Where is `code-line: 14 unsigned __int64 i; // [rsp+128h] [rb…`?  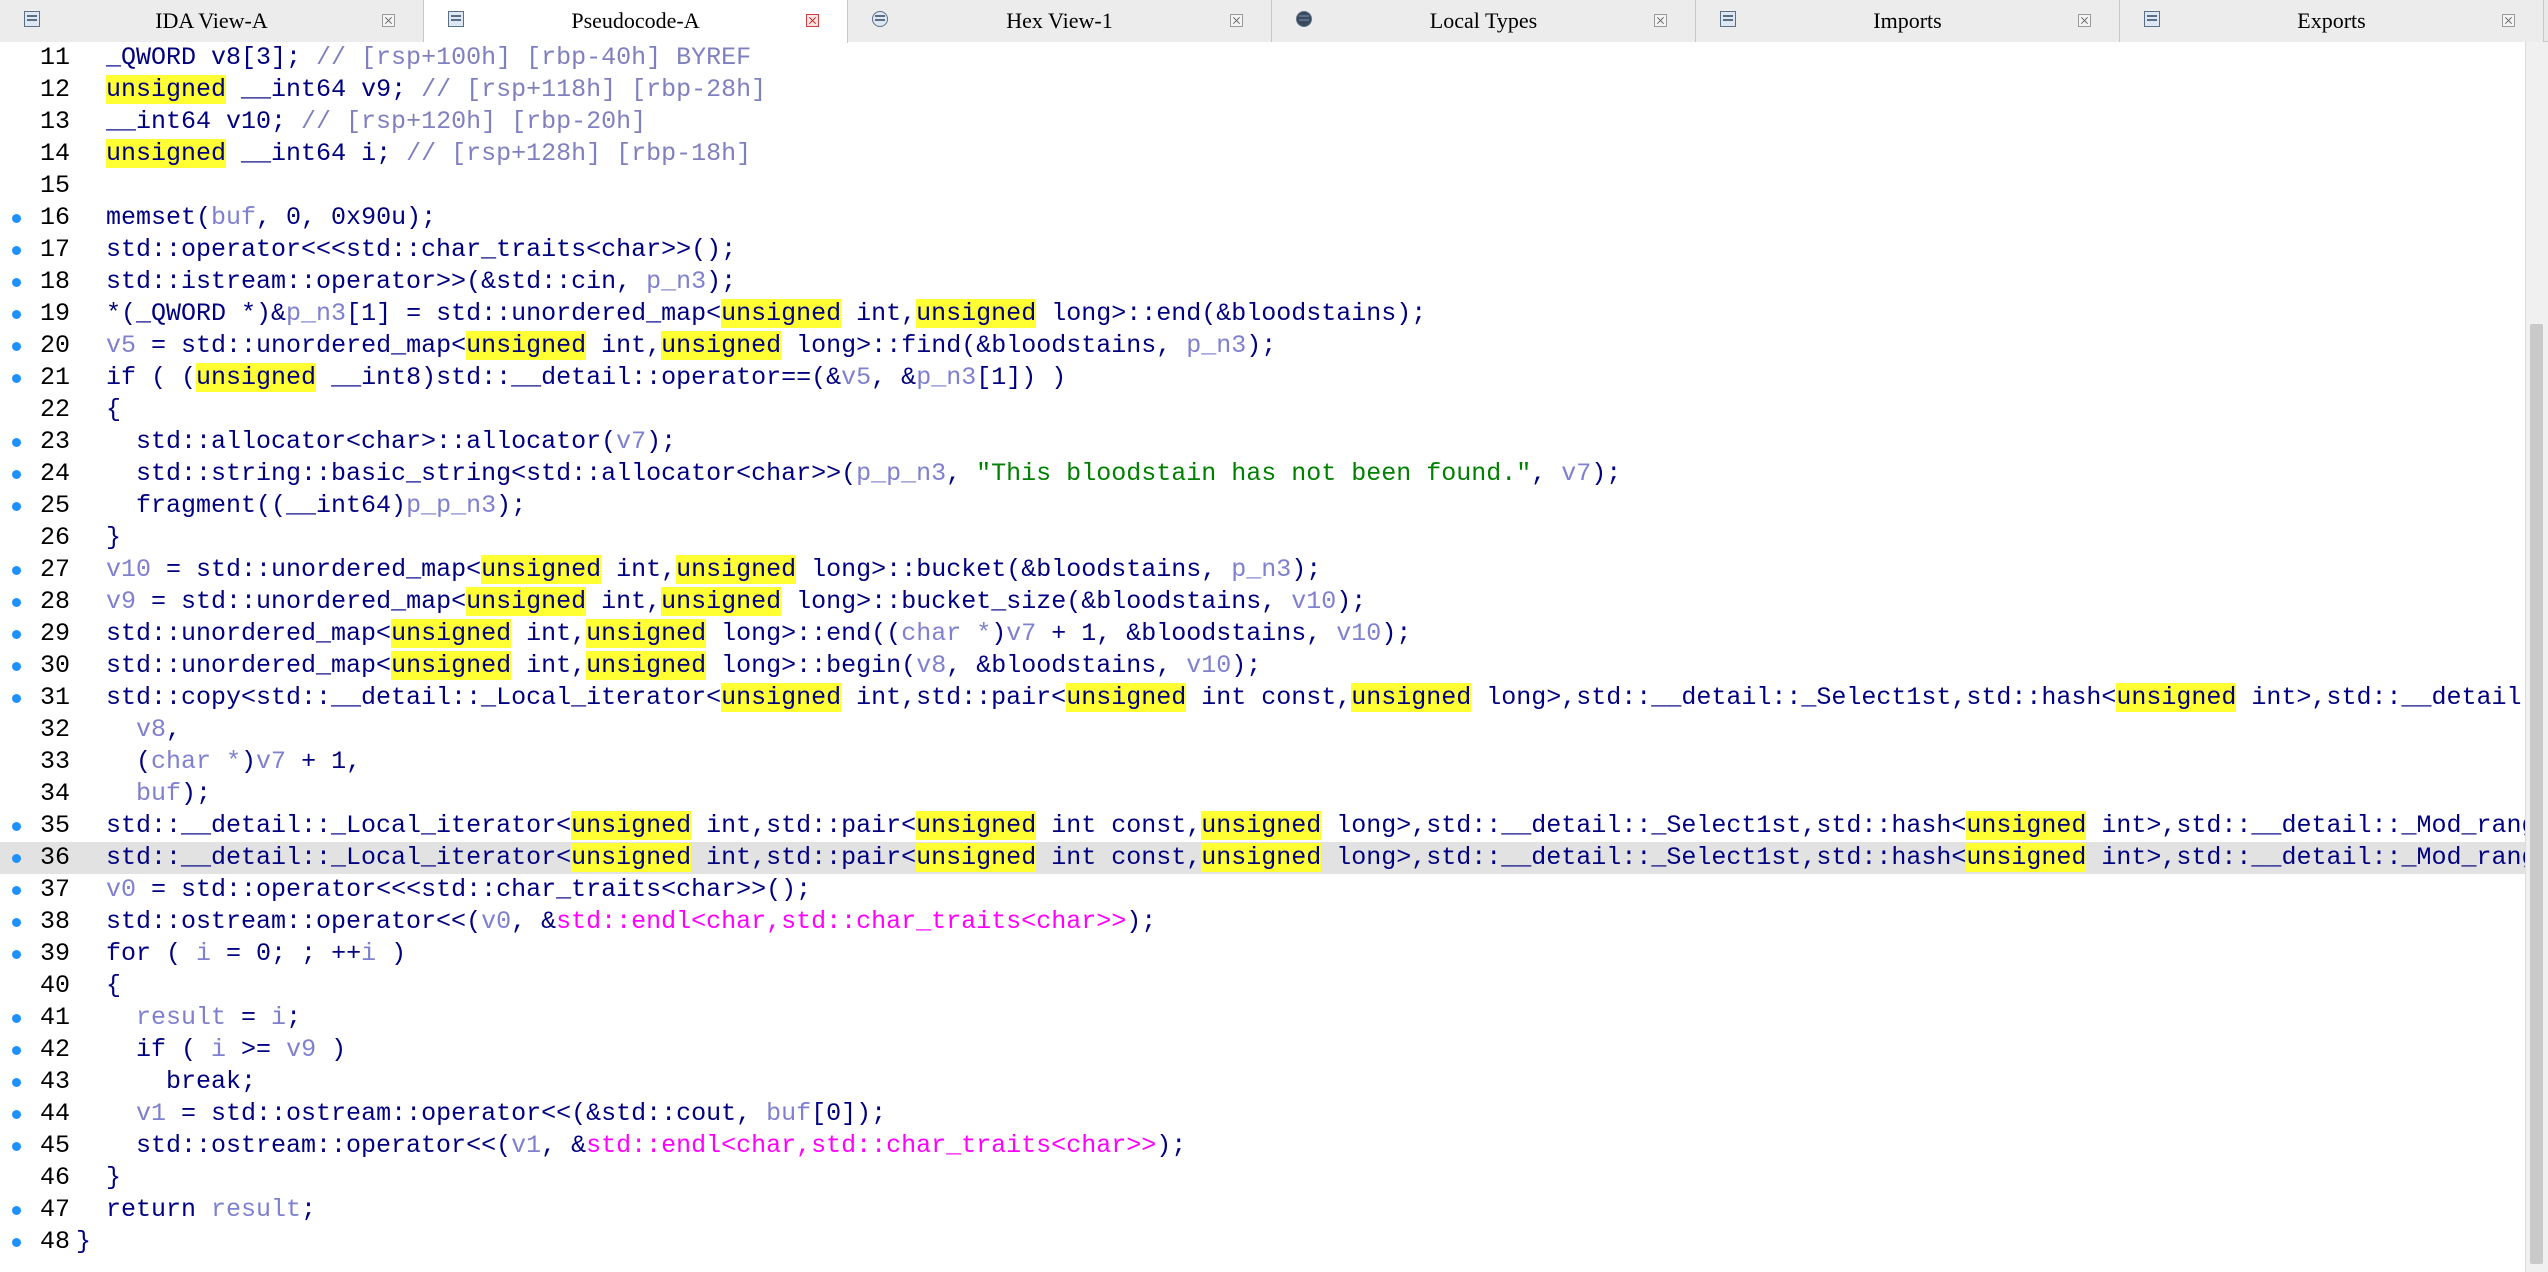 code-line: 14 unsigned __int64 i; // [rsp+128h] [rb… is located at coordinates (1262, 154).